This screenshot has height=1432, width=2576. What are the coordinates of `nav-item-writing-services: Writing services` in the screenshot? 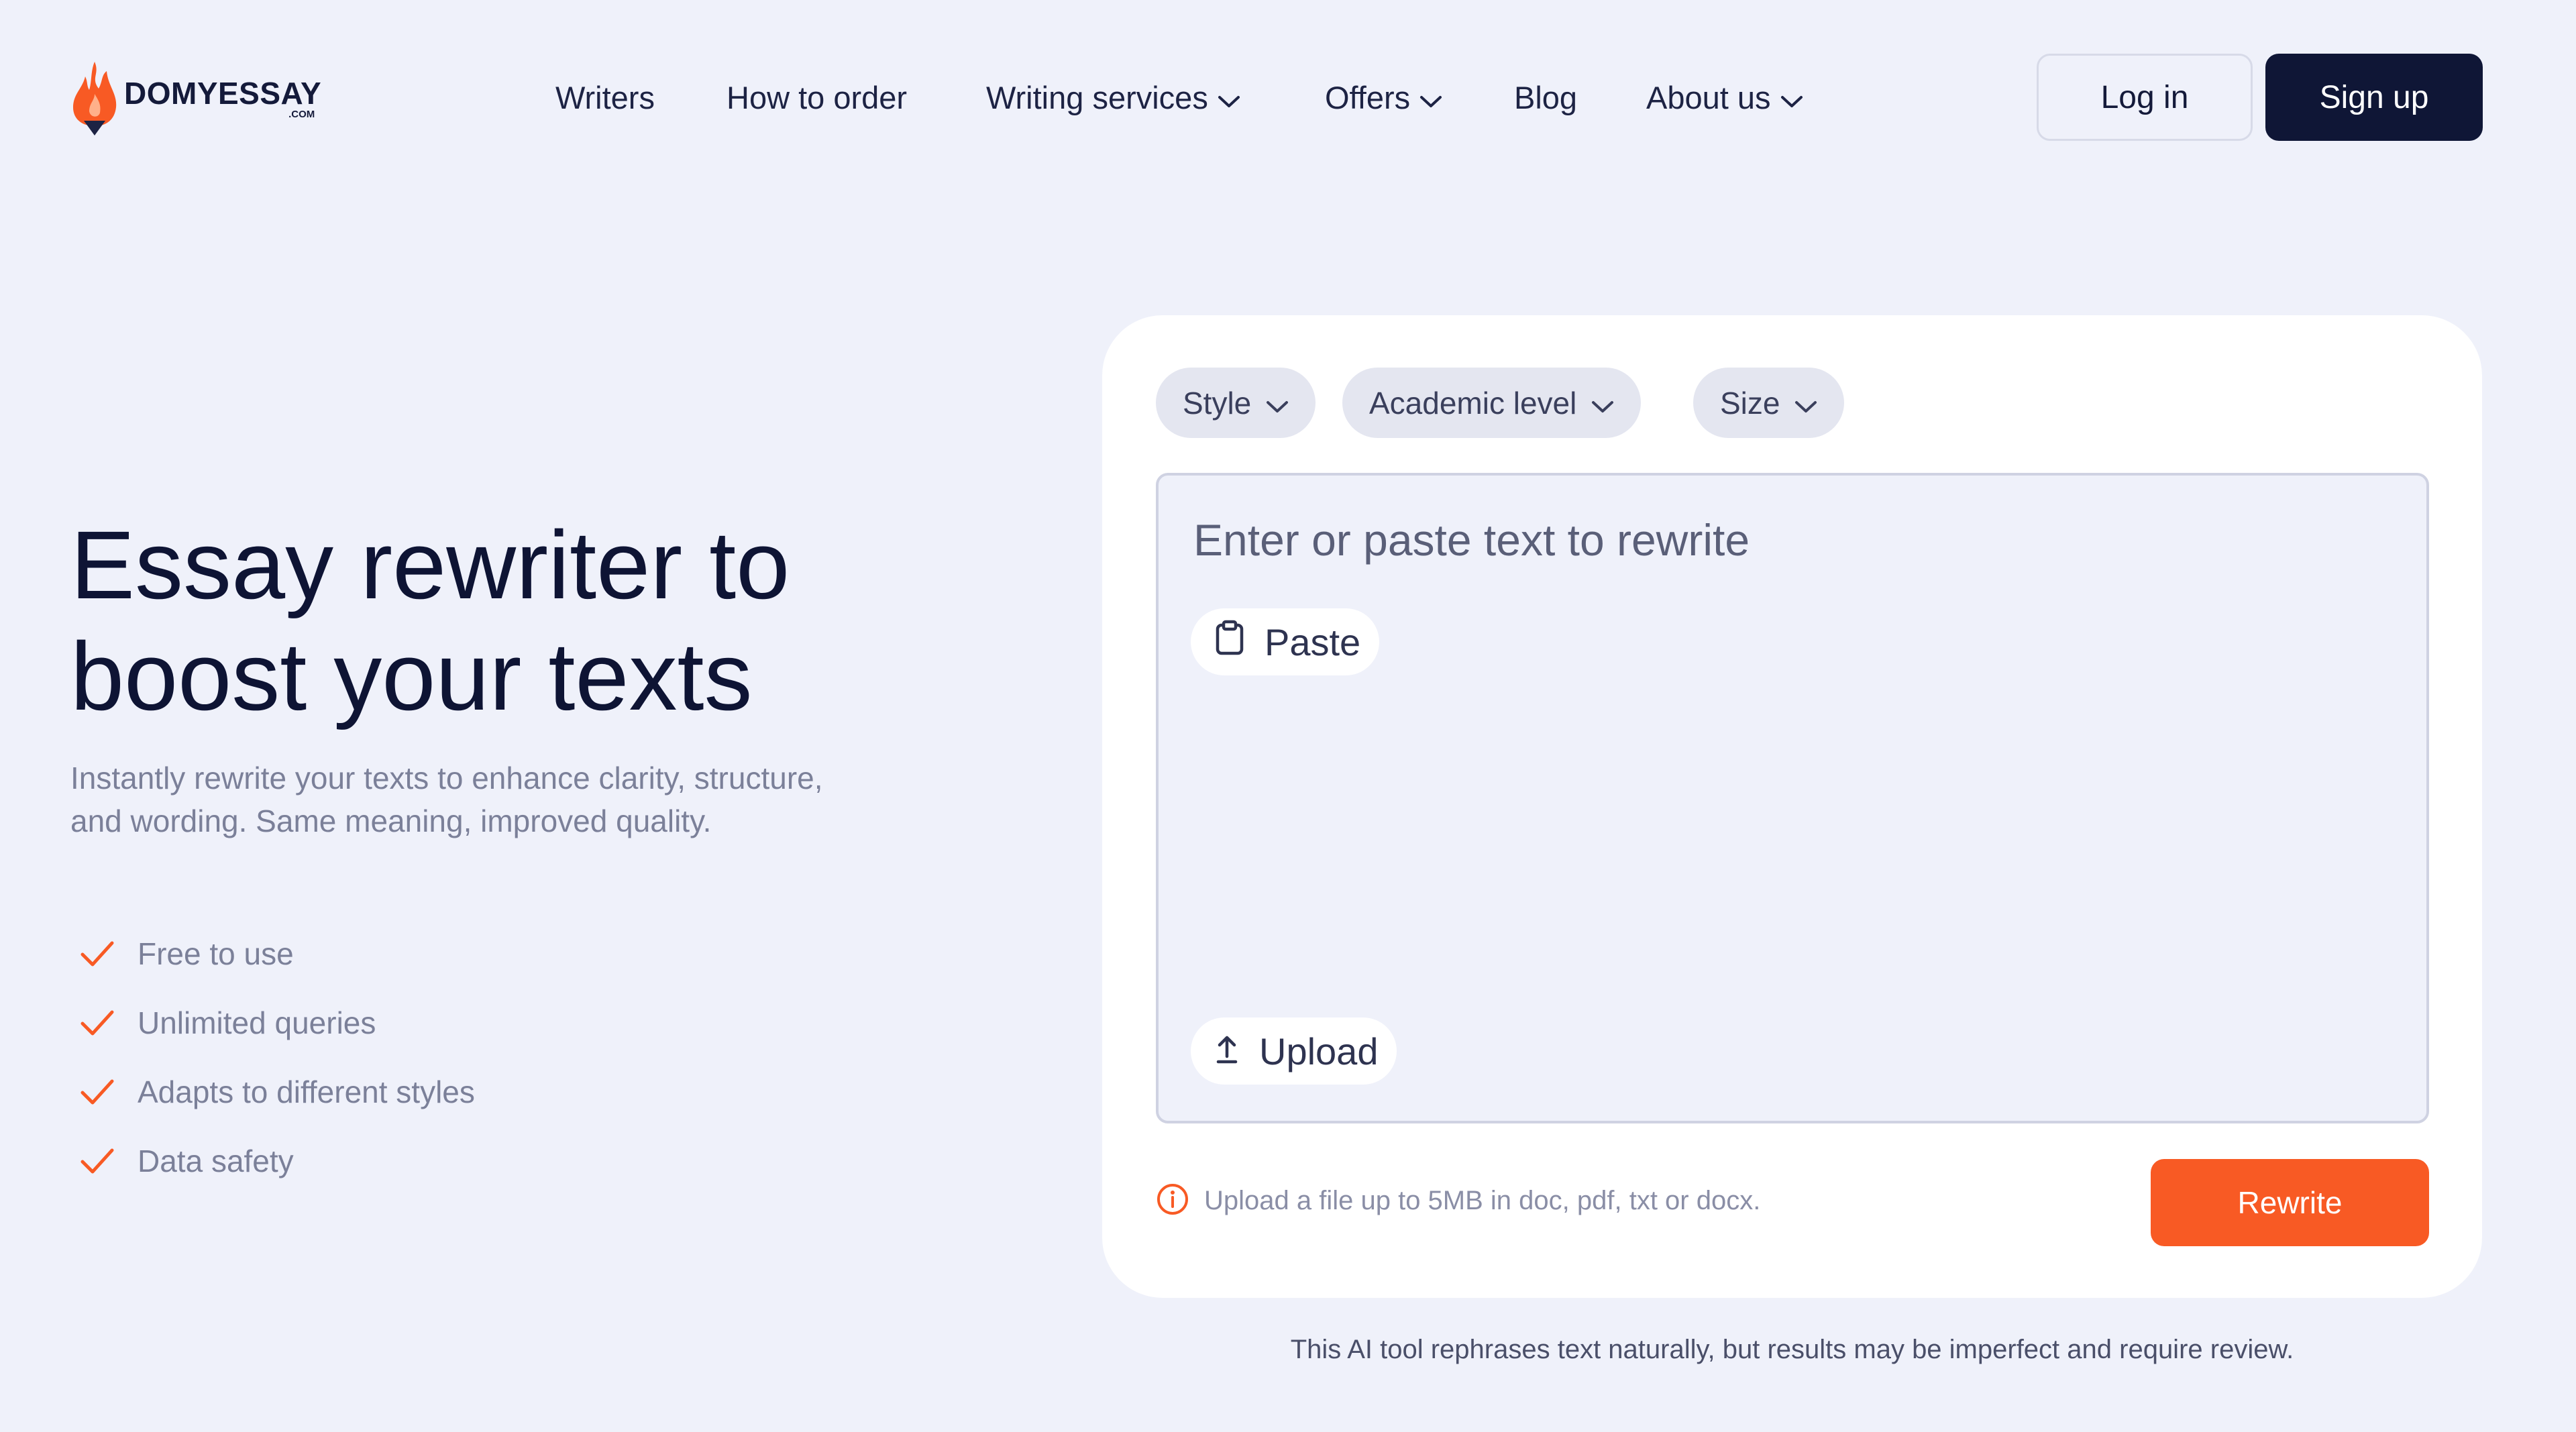 It's located at (1113, 97).